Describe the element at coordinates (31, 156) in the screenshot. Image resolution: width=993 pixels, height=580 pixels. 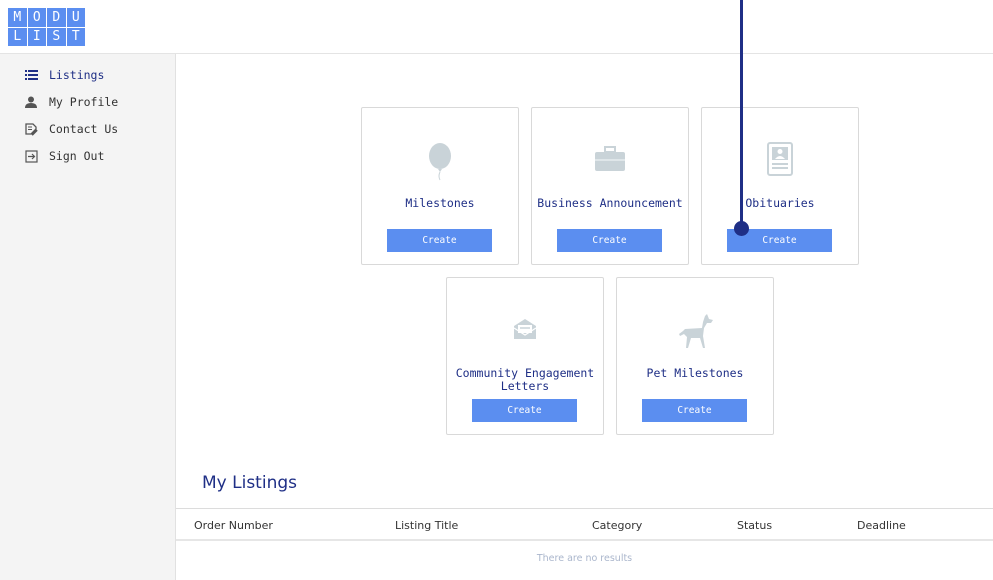
I see `sign-out-icon` at that location.